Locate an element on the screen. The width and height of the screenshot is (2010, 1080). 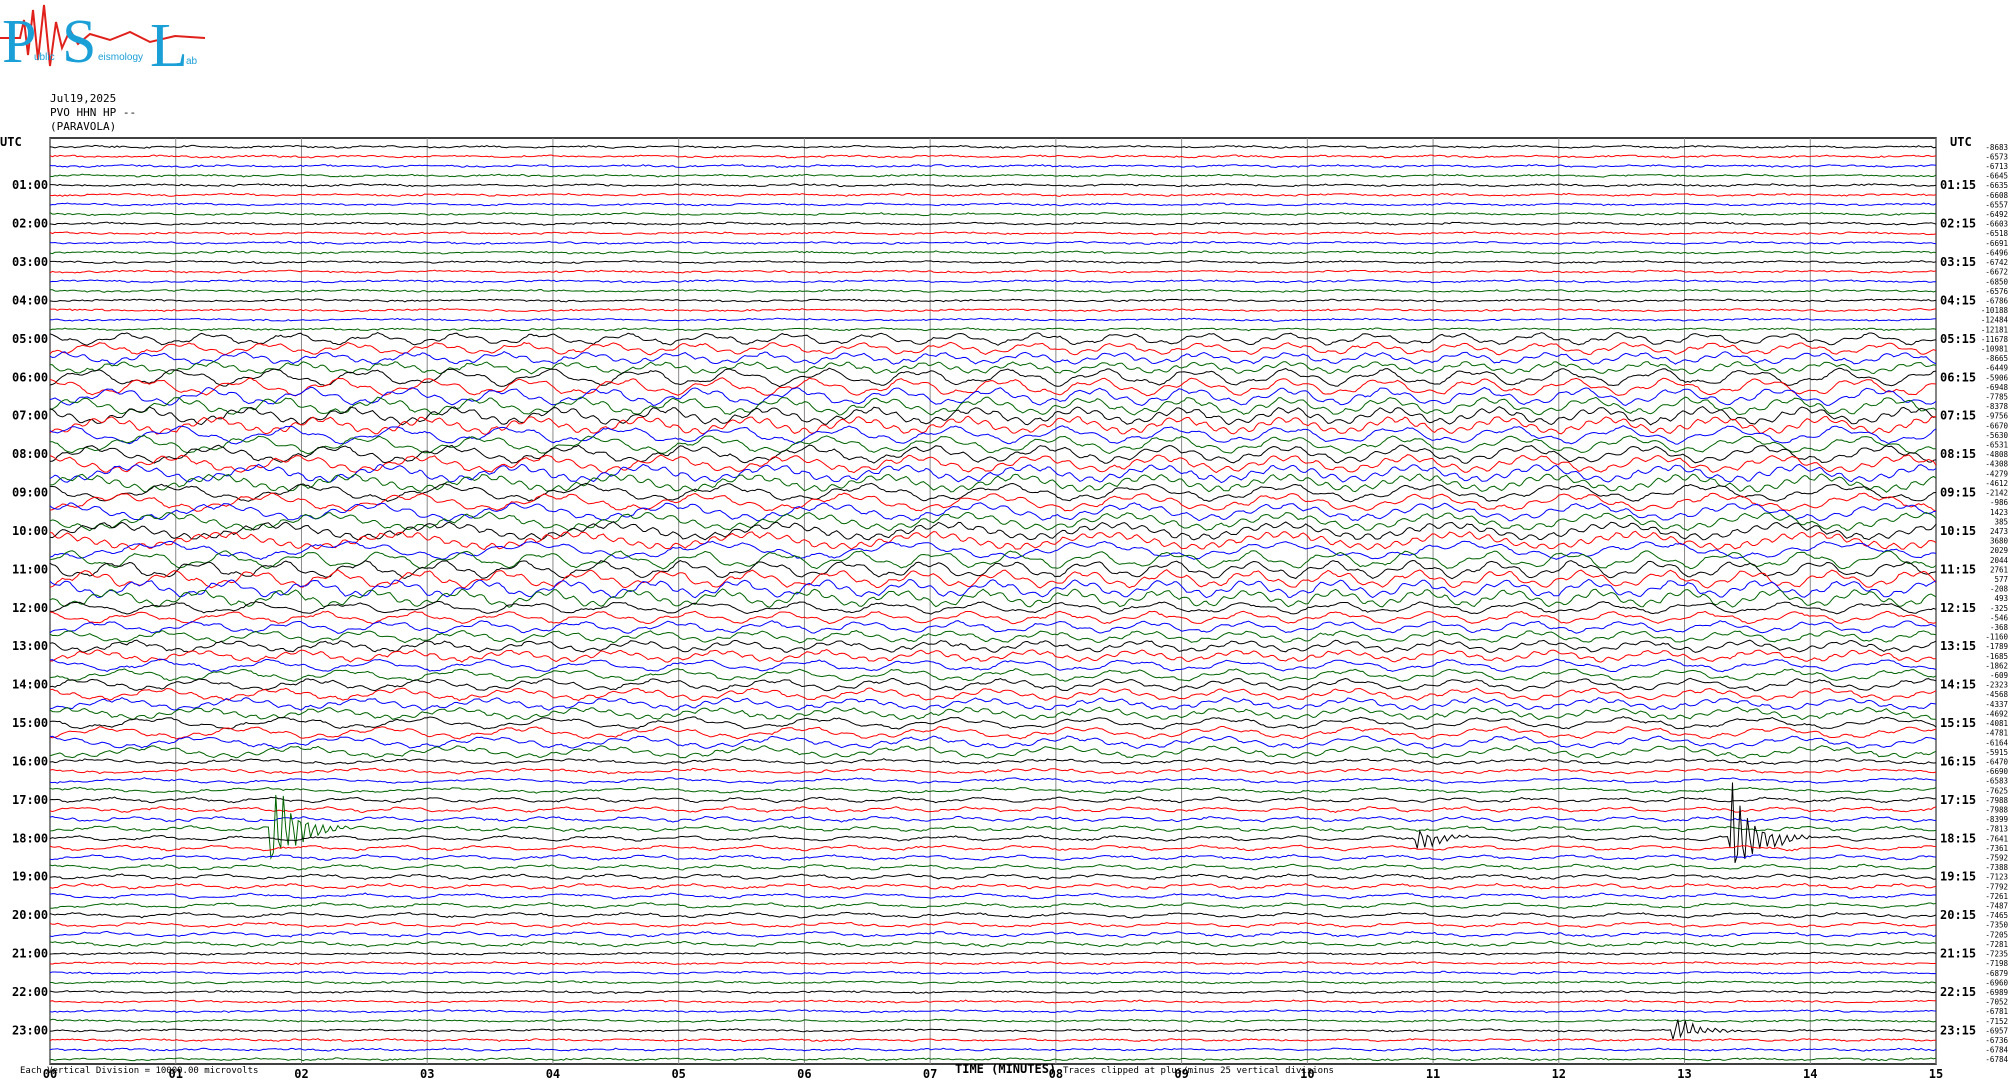
left-hour-label: 01:00 is located at coordinates (30, 185).